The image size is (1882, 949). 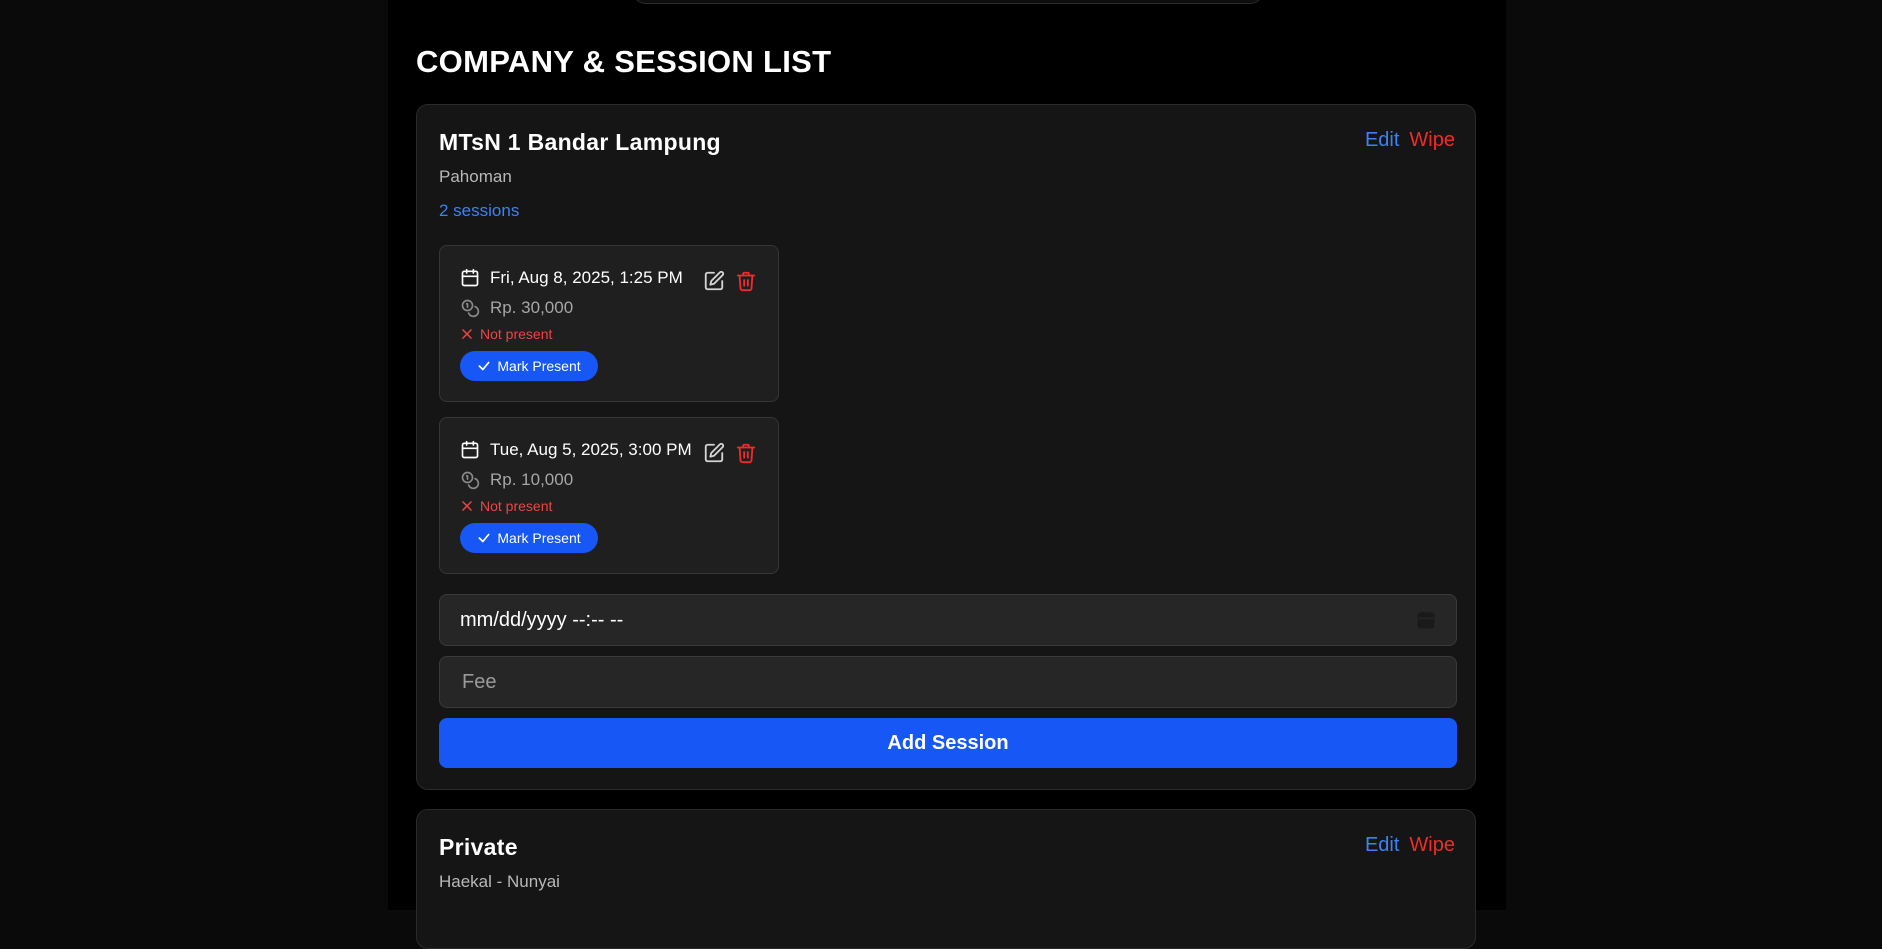 What do you see at coordinates (532, 307) in the screenshot?
I see `session-fee: Rp. 30,000` at bounding box center [532, 307].